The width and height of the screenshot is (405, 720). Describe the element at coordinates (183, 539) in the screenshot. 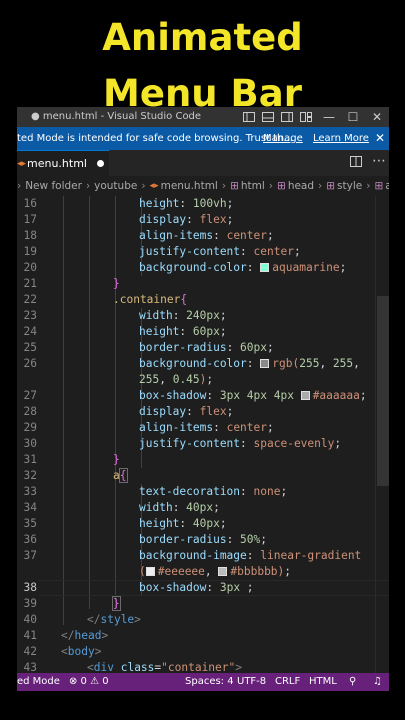

I see `code-token: border-radius` at that location.